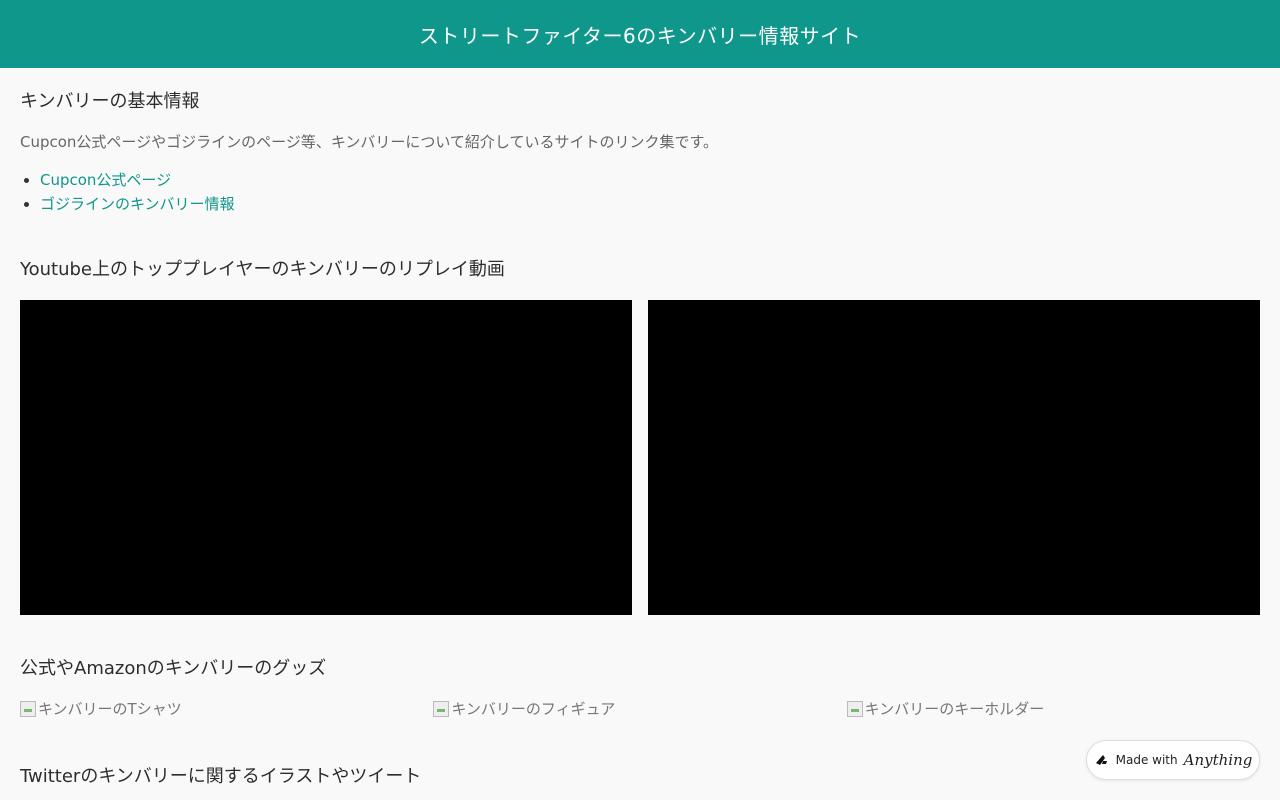 This screenshot has width=1280, height=800. I want to click on link-list: Cupcon公式ページ ゴジラインのキンバリー情報, so click(640, 192).